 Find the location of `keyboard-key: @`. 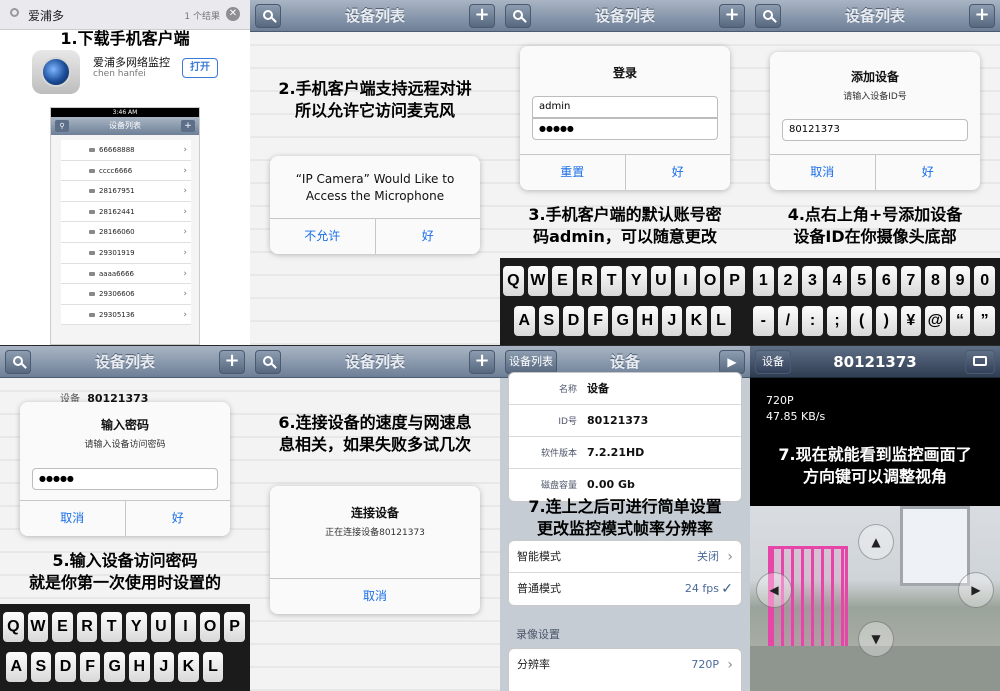

keyboard-key: @ is located at coordinates (935, 321).